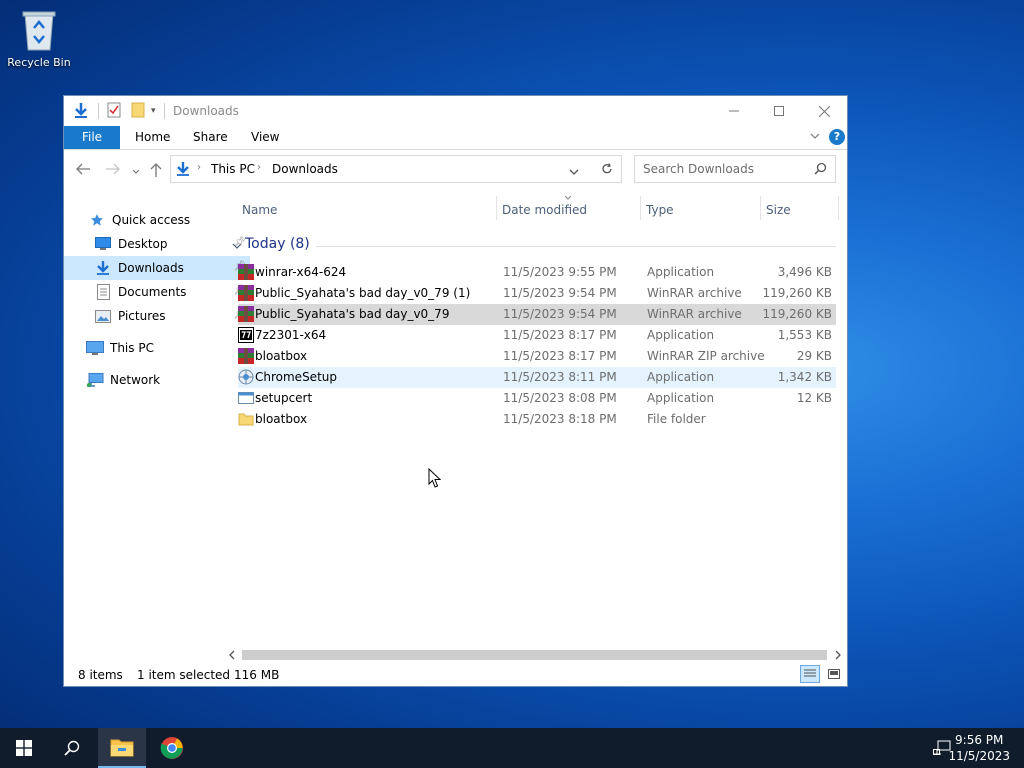 The image size is (1024, 768). I want to click on recent-locations-chevron-icon, so click(136, 172).